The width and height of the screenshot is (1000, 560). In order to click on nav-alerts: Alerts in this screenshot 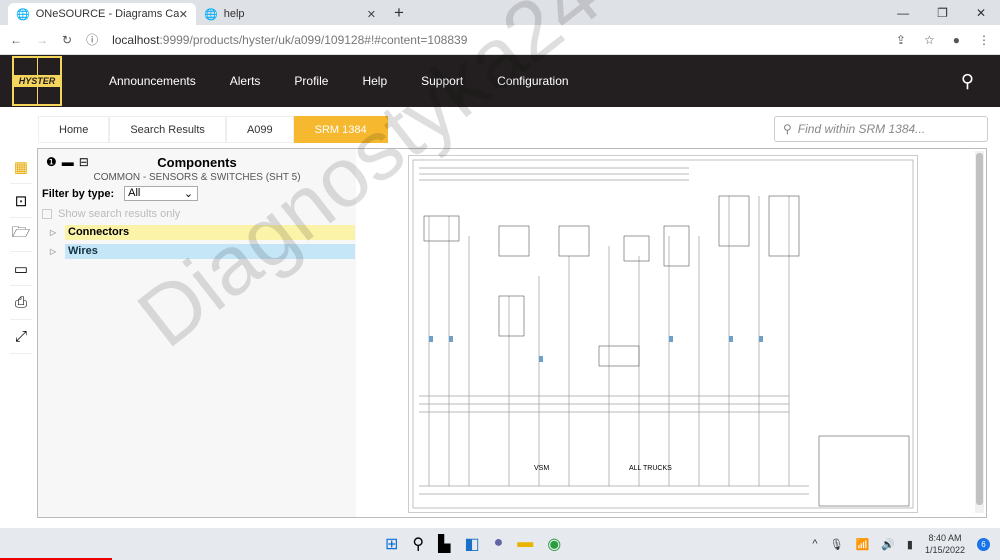, I will do `click(245, 81)`.